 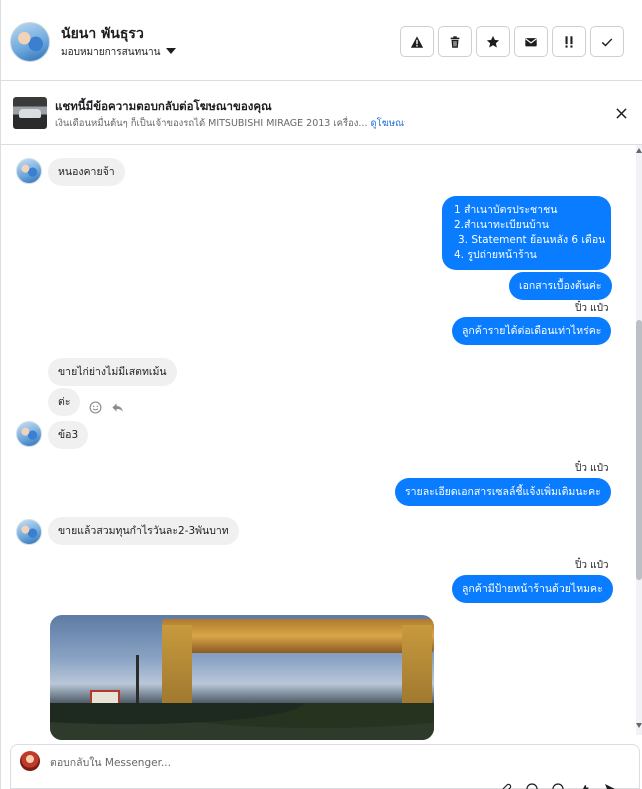 I want to click on reply-input, so click(x=250, y=763).